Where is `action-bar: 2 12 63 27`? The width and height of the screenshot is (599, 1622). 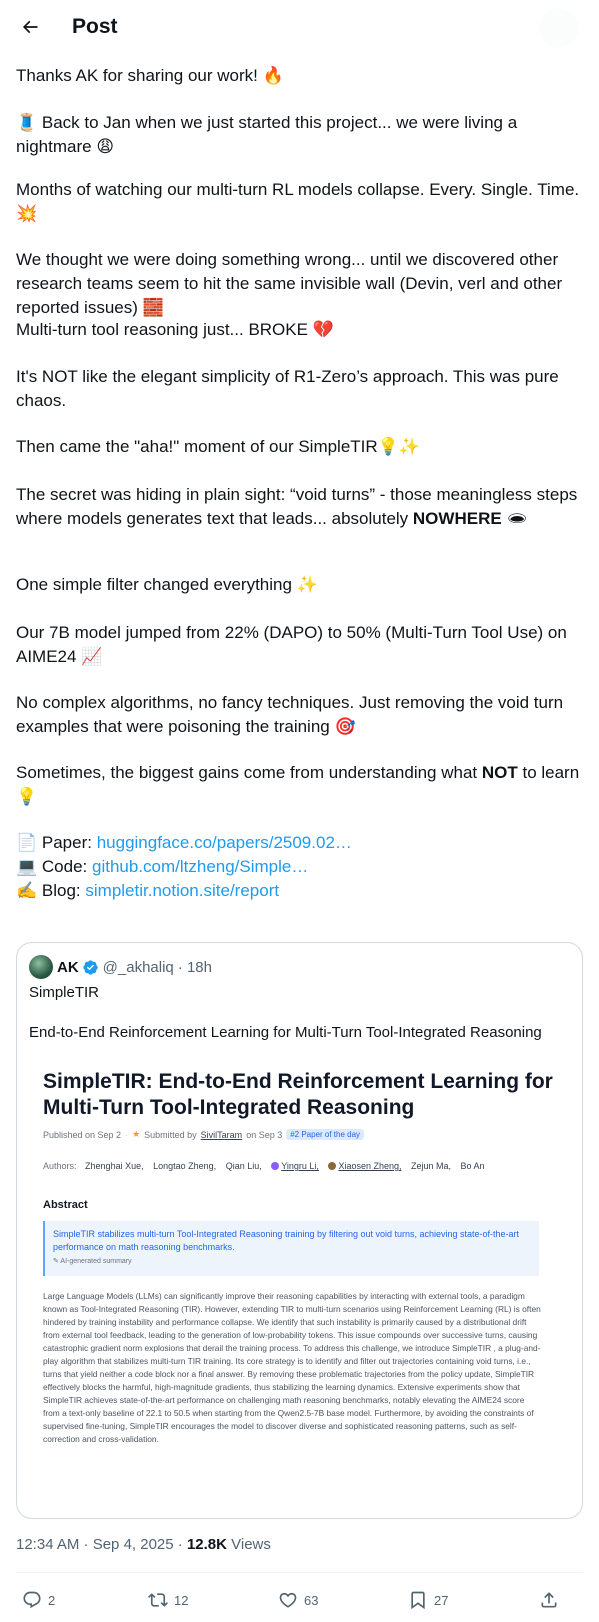 action-bar: 2 12 63 27 is located at coordinates (299, 1600).